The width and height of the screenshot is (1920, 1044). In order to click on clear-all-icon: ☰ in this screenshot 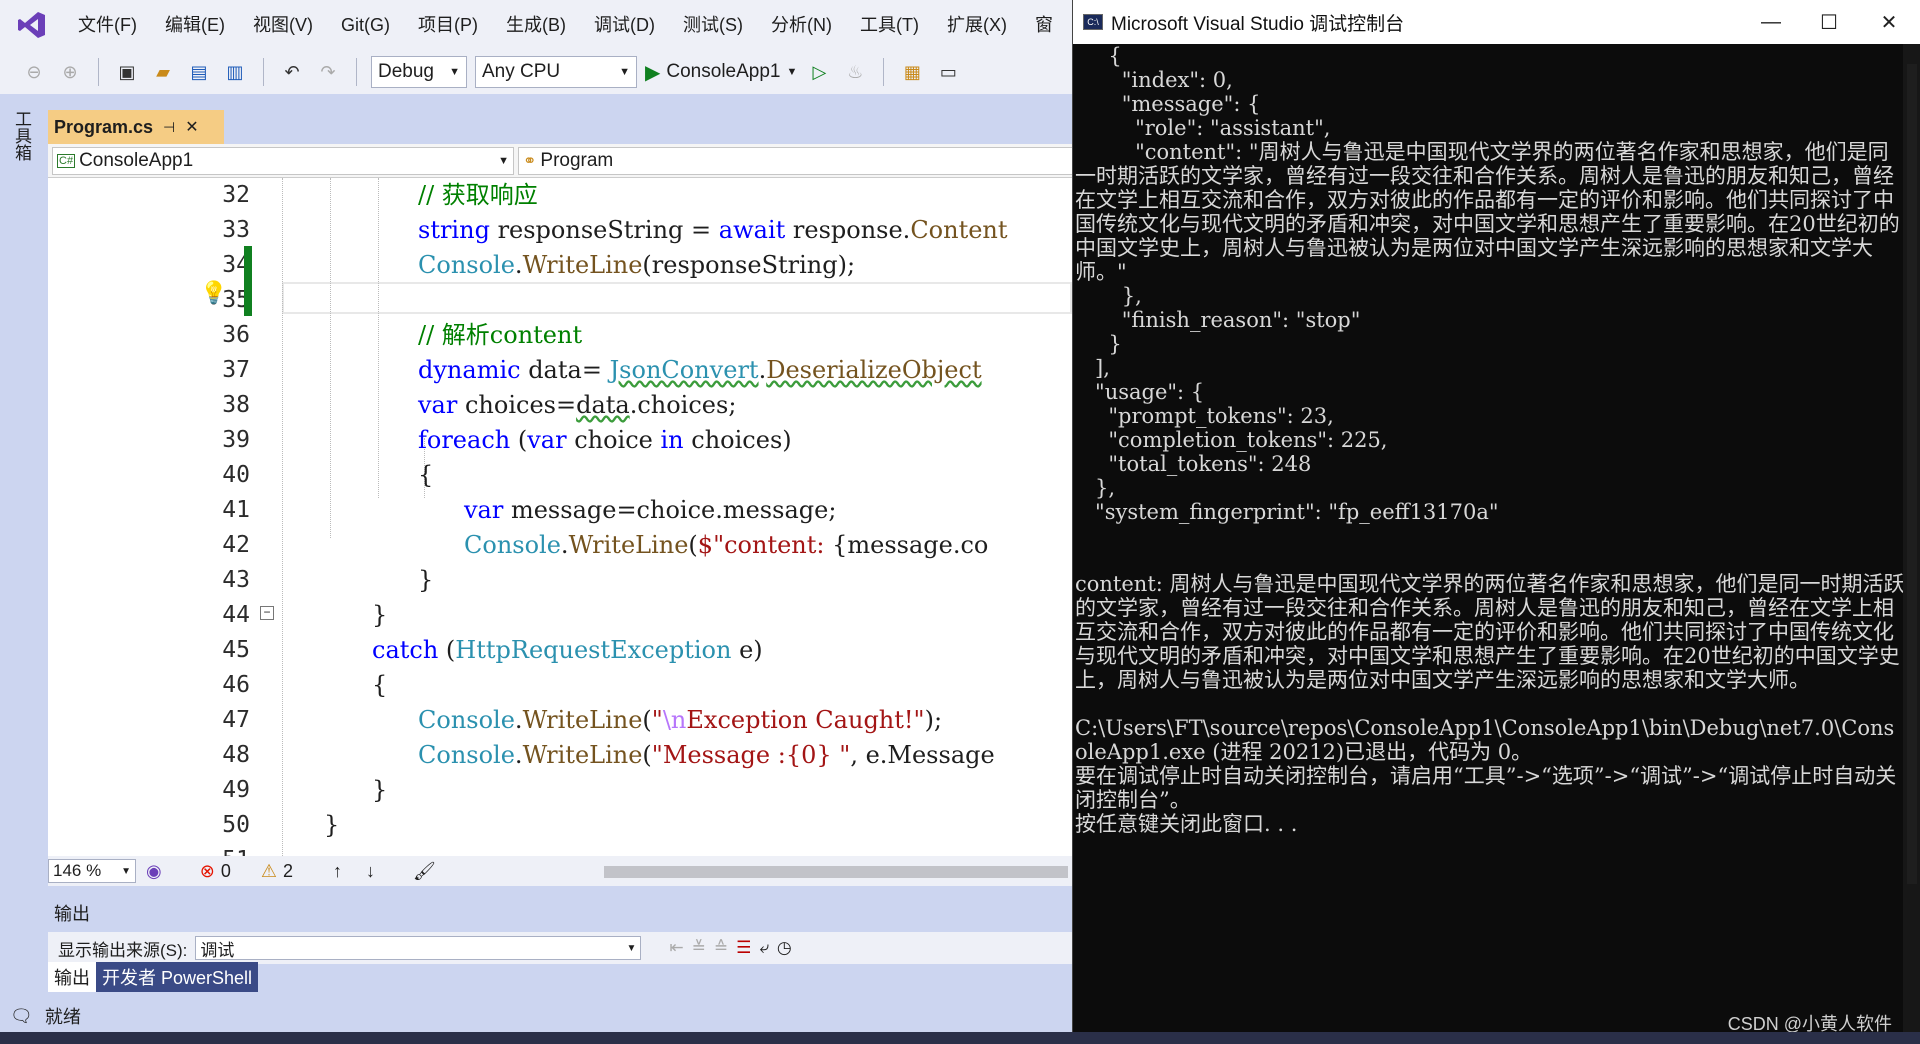, I will do `click(743, 948)`.